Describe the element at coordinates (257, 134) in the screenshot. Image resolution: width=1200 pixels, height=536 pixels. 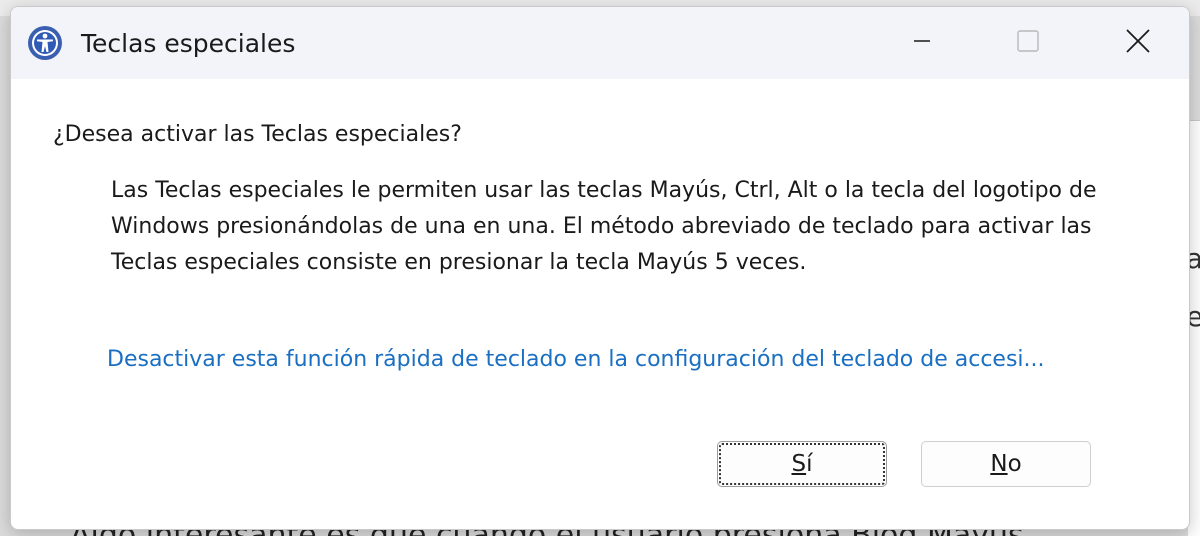
I see `dialog-question: ¿Desea activar las Teclas especiales?` at that location.